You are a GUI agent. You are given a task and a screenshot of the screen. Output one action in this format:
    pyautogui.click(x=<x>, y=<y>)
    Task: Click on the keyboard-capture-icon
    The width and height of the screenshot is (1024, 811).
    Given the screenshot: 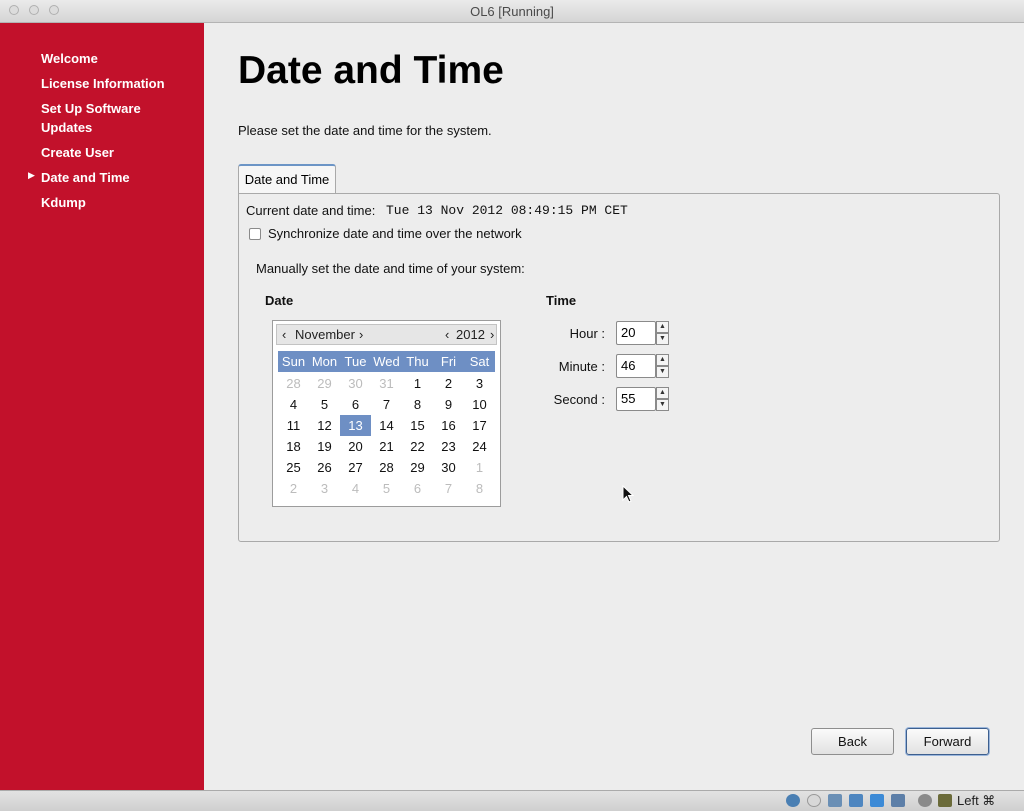 What is the action you would take?
    pyautogui.click(x=945, y=800)
    